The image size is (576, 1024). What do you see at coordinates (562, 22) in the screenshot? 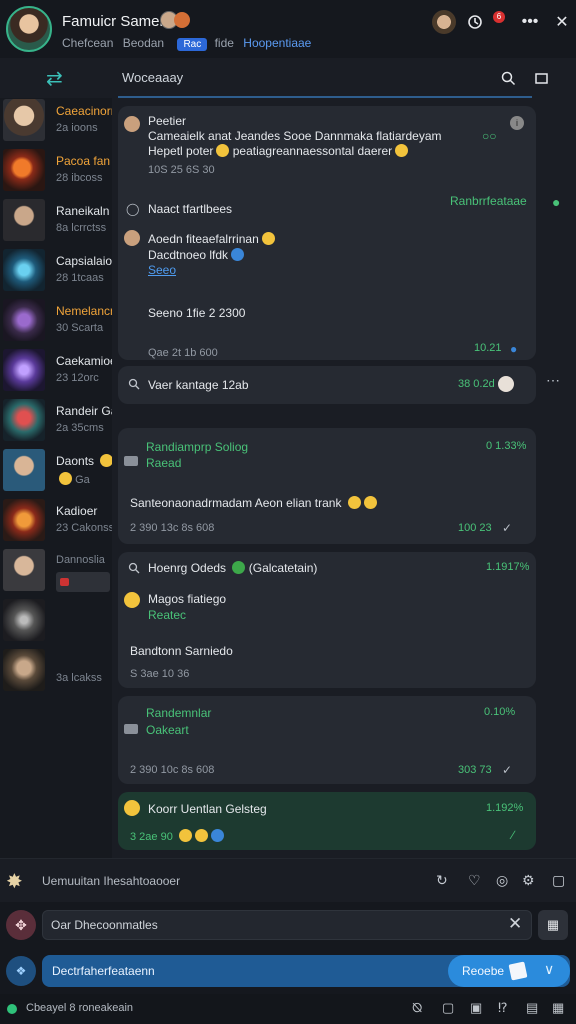
I see `close-icon: ✕` at bounding box center [562, 22].